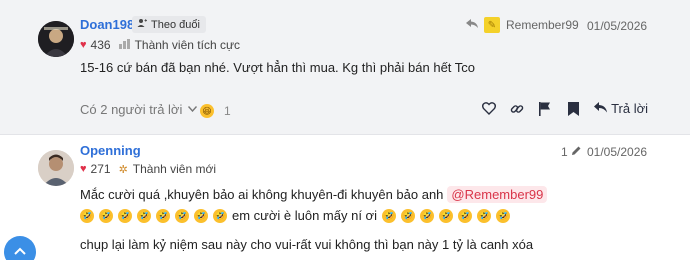 The height and width of the screenshot is (260, 690). I want to click on follow-label: Theo đuổi, so click(175, 24).